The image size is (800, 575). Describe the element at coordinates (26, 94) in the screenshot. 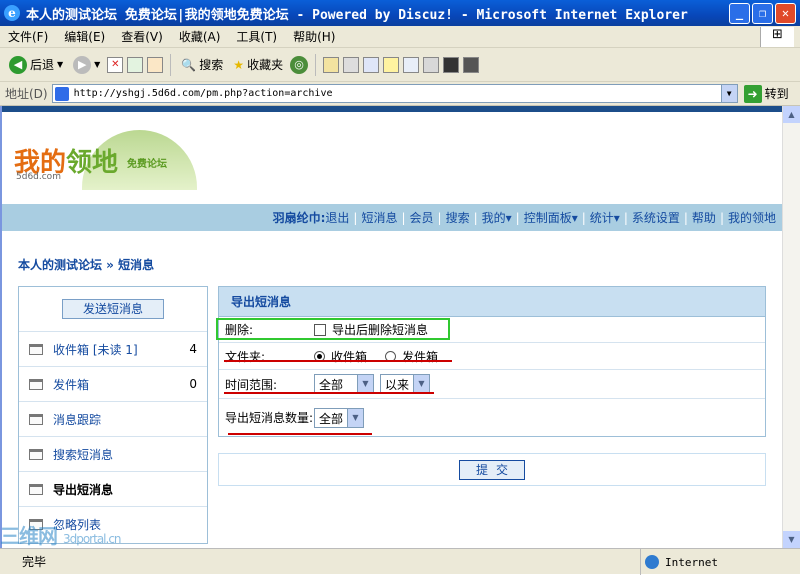

I see `address-label: 地址(D)` at that location.